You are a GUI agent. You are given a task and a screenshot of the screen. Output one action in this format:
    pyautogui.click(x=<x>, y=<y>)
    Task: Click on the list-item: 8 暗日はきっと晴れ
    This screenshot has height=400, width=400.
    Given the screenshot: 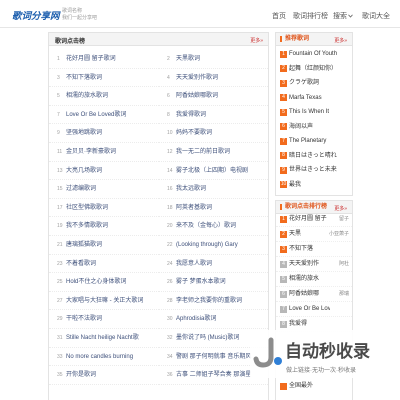 What is the action you would take?
    pyautogui.click(x=314, y=156)
    